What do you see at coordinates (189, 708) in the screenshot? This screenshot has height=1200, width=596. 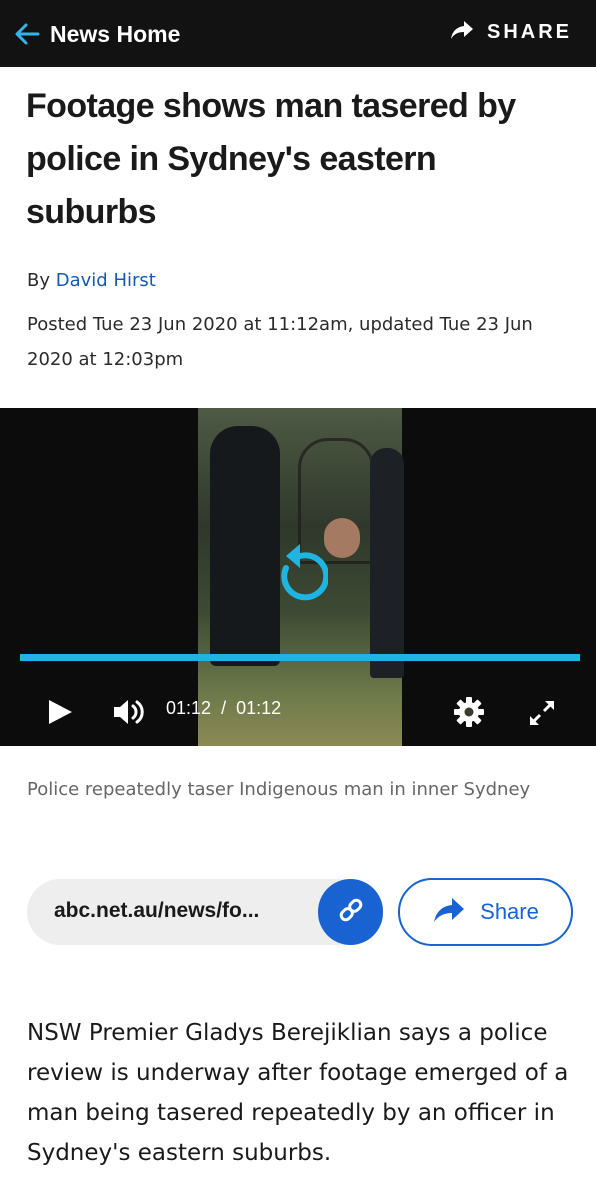 I see `video-current-time: 01:12` at bounding box center [189, 708].